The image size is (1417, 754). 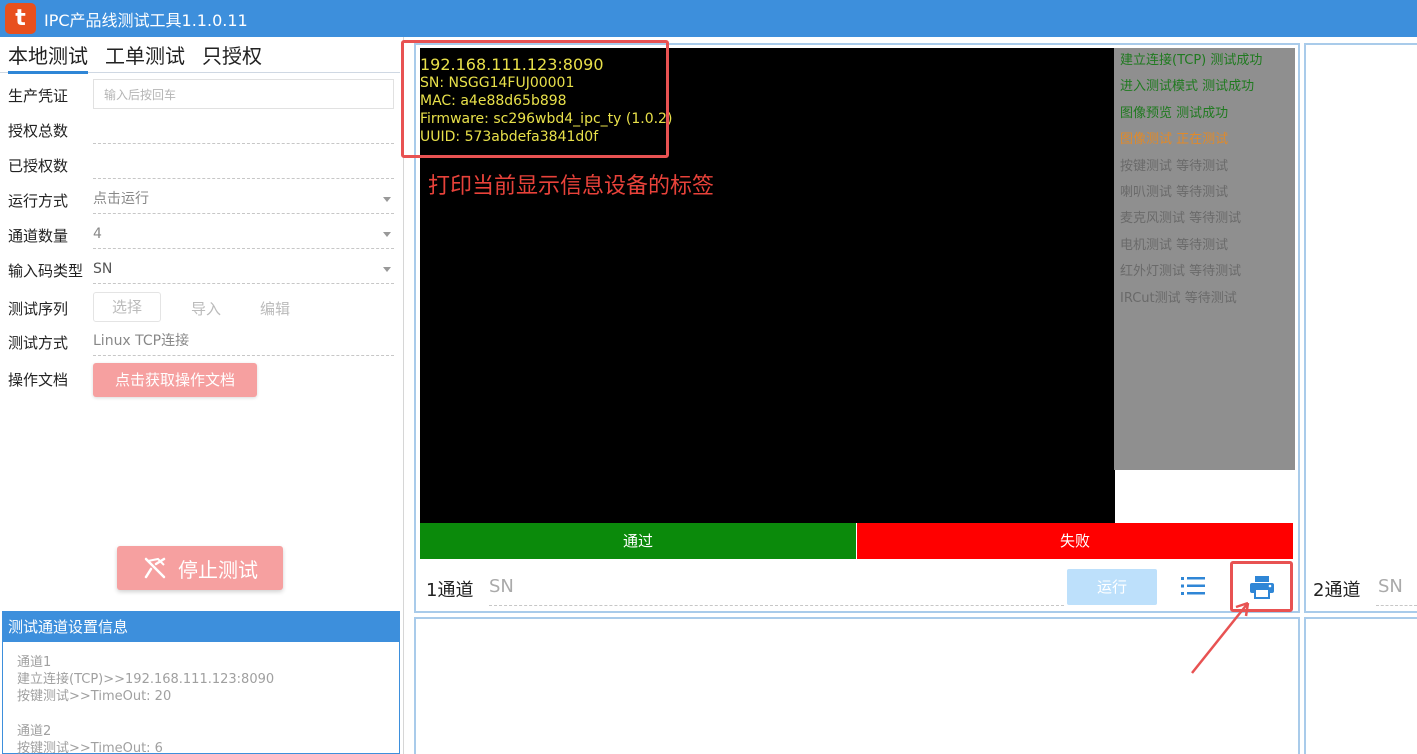 I want to click on tab-authorize-only: 只授权, so click(x=232, y=54).